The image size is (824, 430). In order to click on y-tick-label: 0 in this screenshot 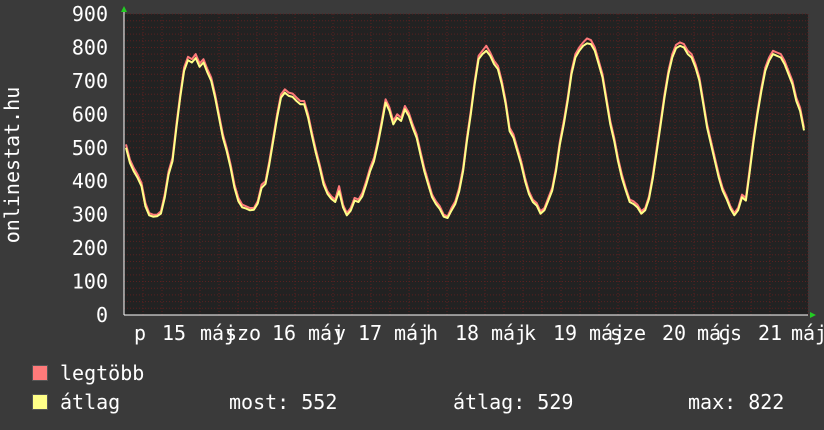, I will do `click(102, 315)`.